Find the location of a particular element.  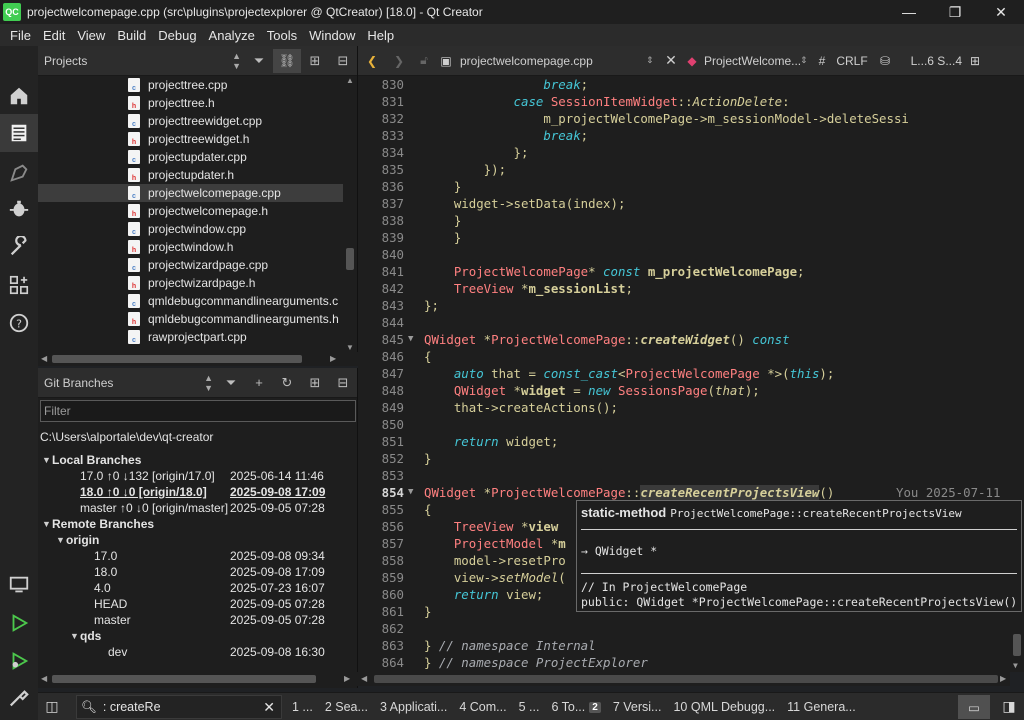

run-button is located at coordinates (19, 623).